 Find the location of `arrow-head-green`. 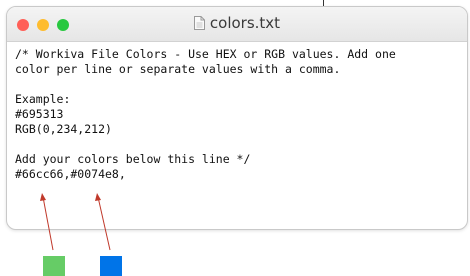

arrow-head-green is located at coordinates (43, 197).